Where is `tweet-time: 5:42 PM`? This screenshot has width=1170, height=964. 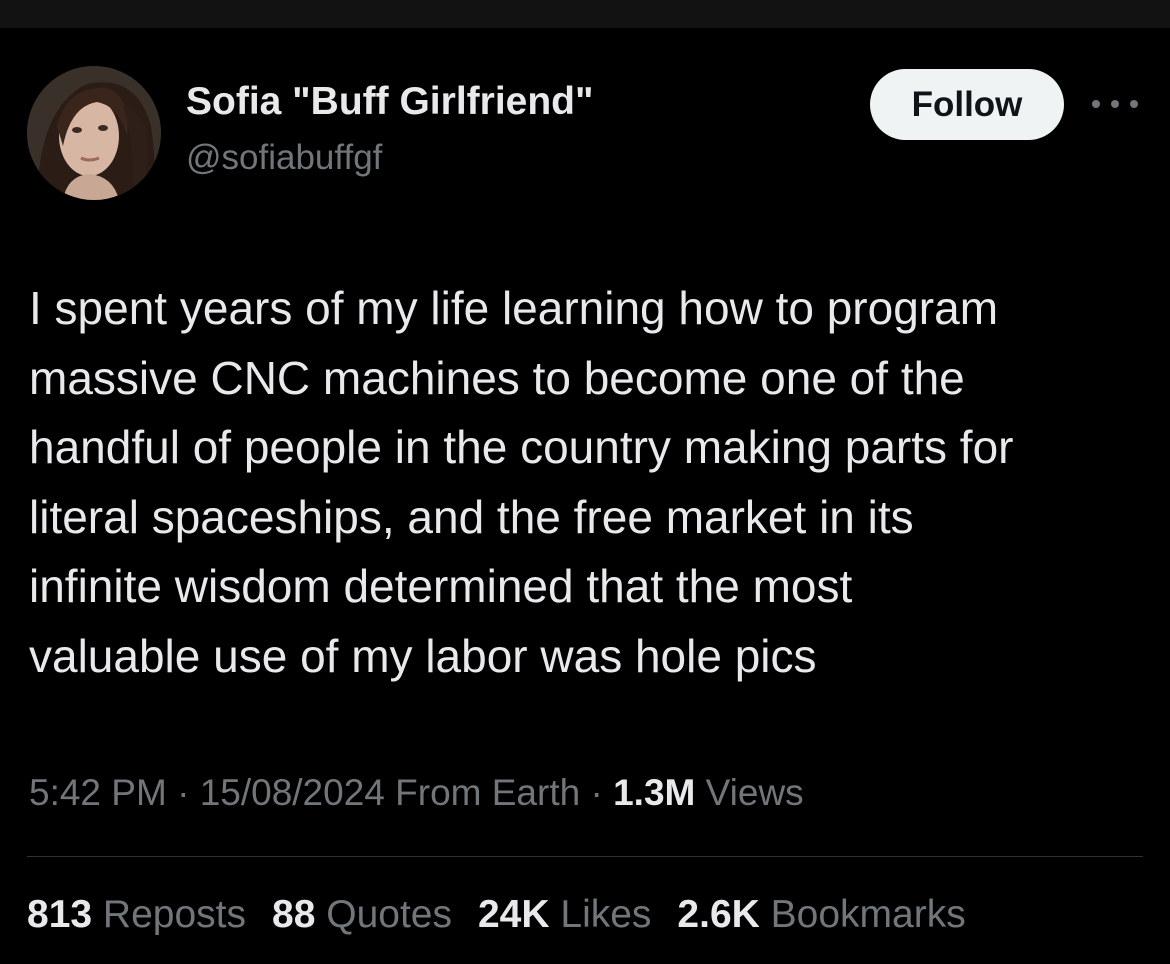
tweet-time: 5:42 PM is located at coordinates (98, 792).